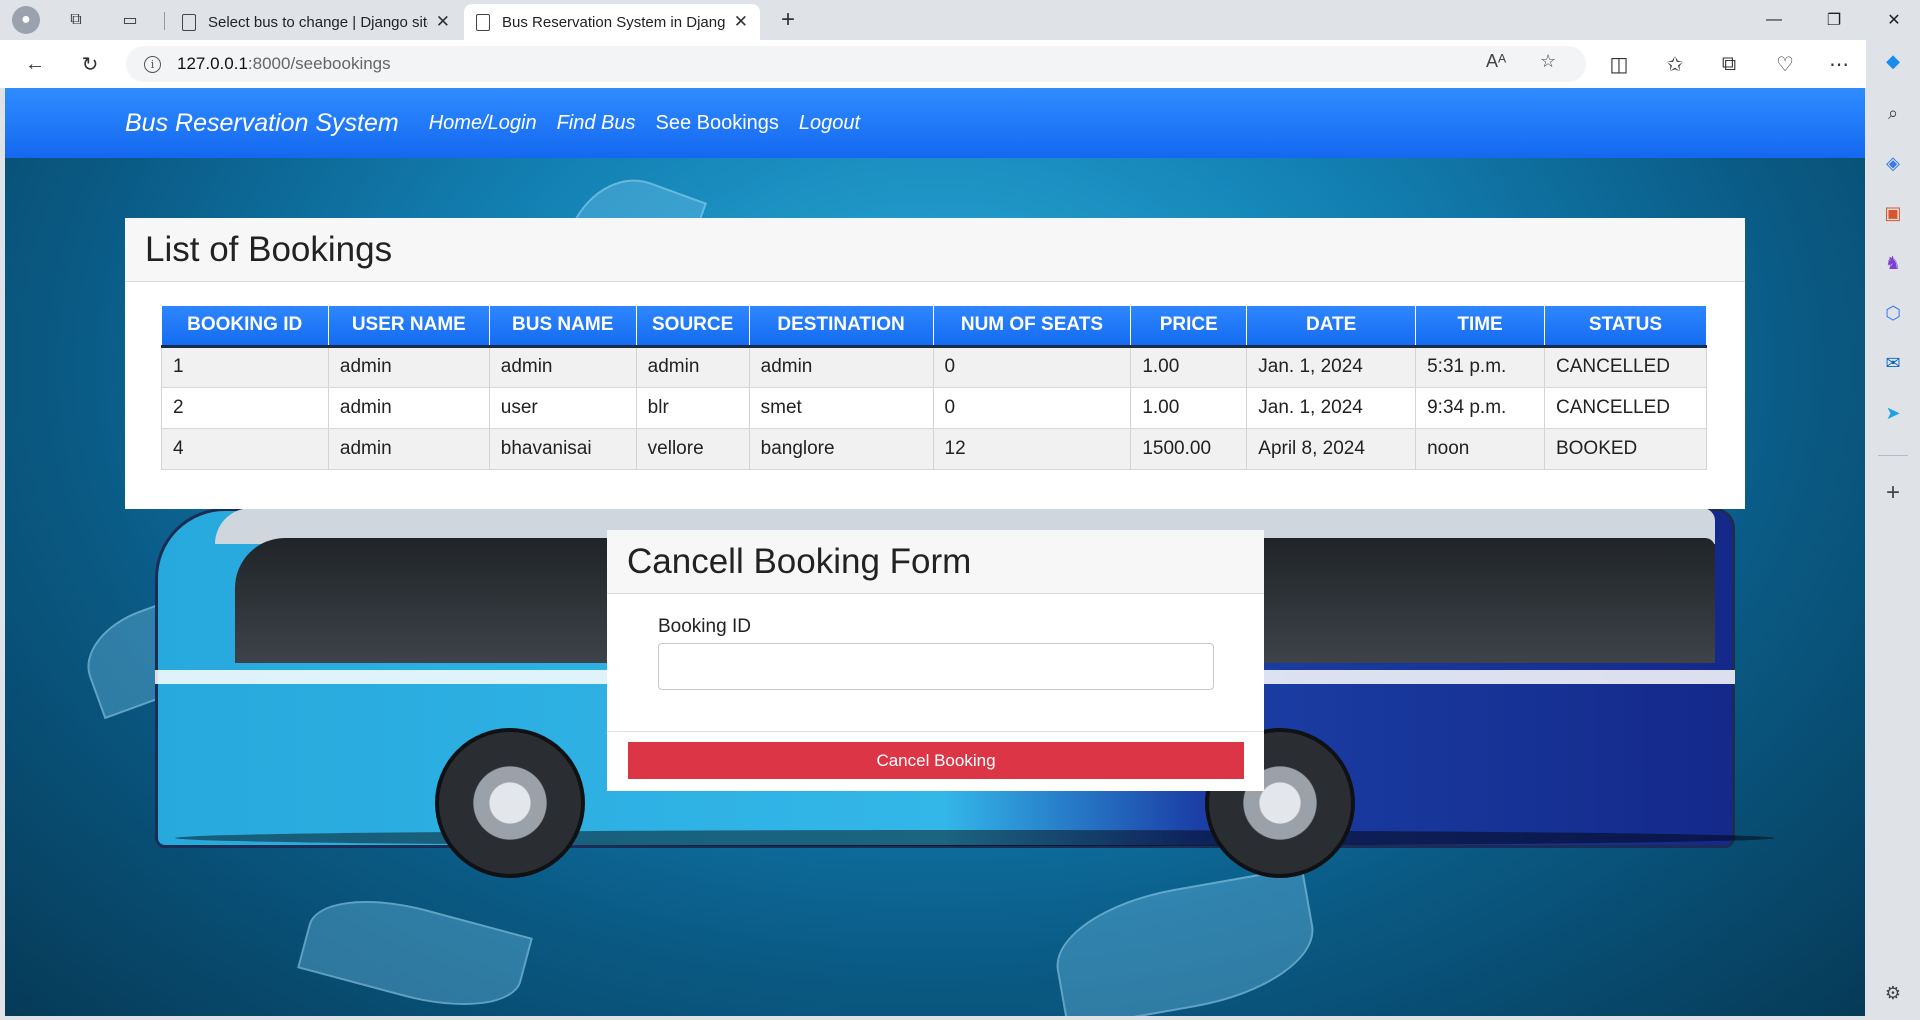  I want to click on cell-time: noon, so click(1480, 449).